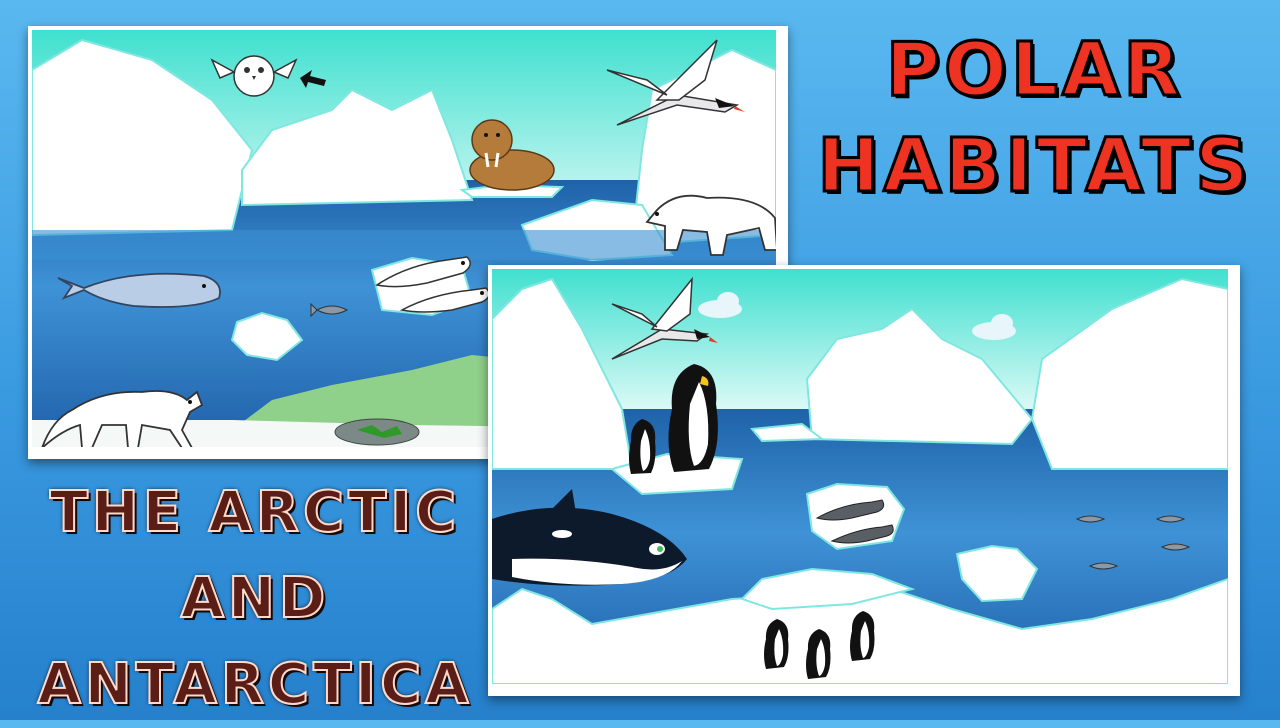 The height and width of the screenshot is (728, 1280). I want to click on subtitle-line-3: ANTARCTICA, so click(254, 684).